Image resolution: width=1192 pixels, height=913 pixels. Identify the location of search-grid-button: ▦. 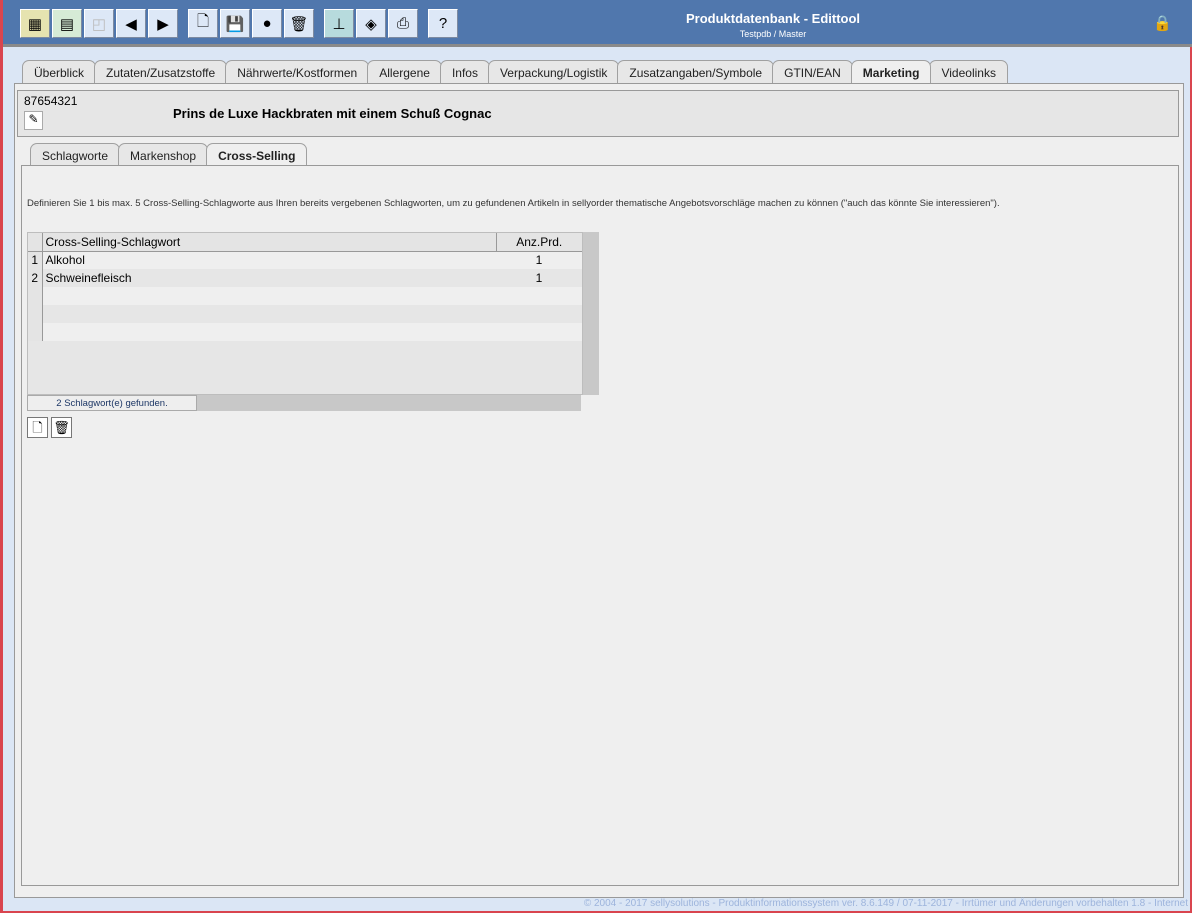
(35, 23).